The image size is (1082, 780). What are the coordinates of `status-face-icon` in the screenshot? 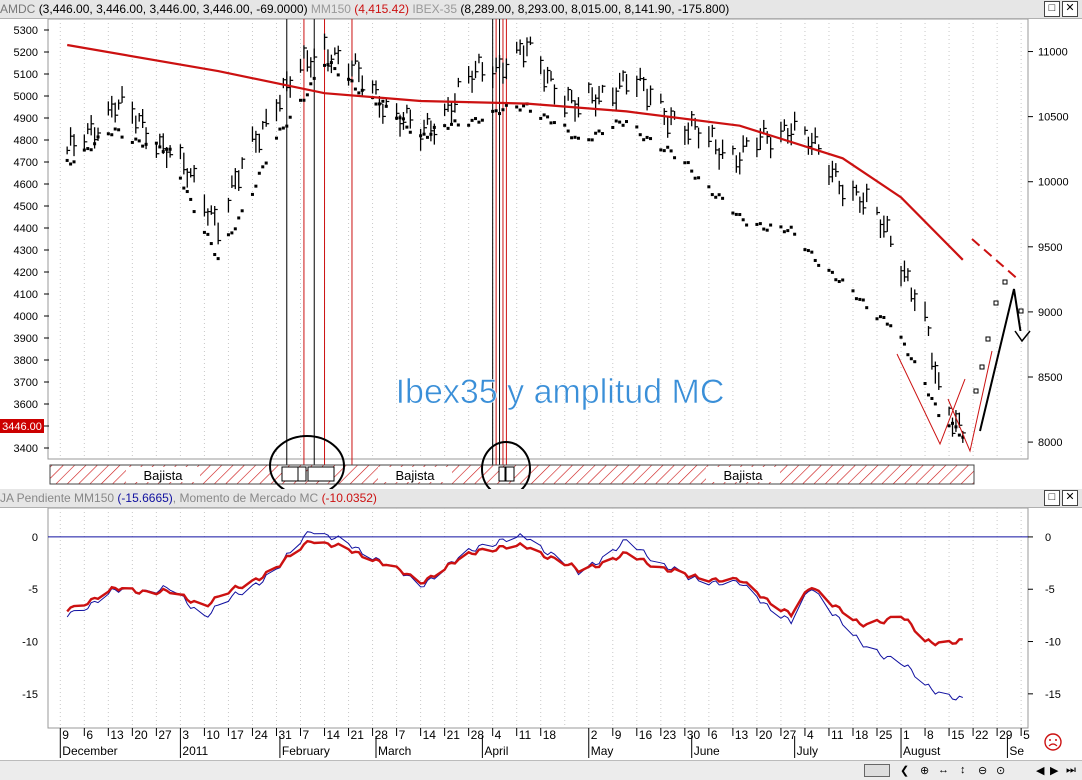 It's located at (1053, 742).